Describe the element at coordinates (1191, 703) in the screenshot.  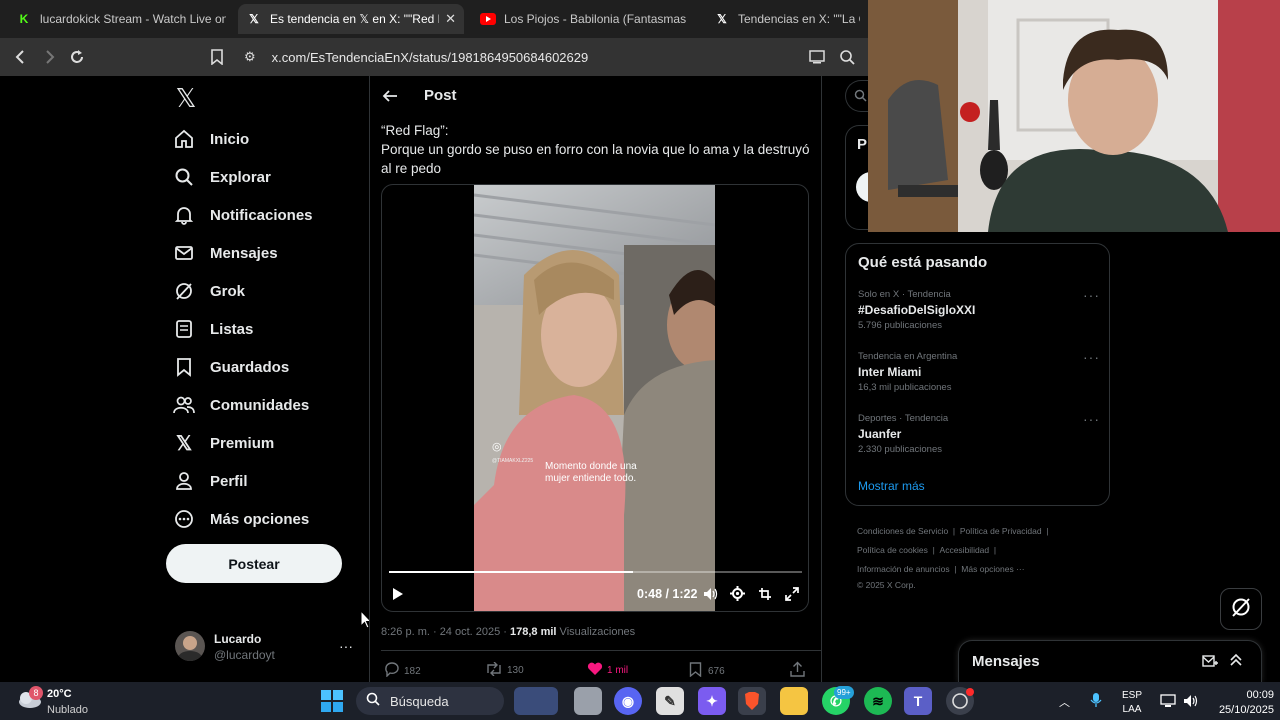
I see `speaker-icon` at that location.